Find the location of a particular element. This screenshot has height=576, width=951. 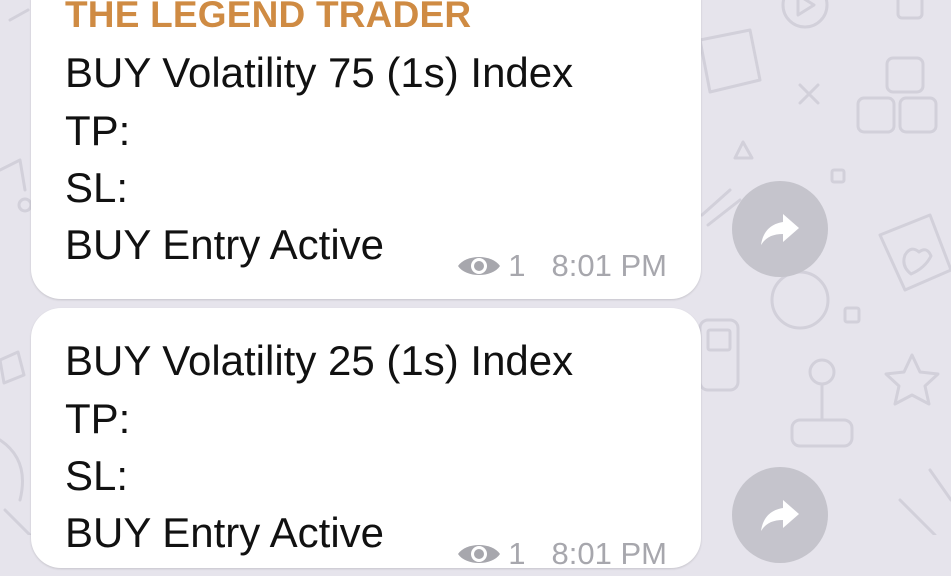

message-line: BUY Volatility 25 (1s) Index is located at coordinates (319, 360).